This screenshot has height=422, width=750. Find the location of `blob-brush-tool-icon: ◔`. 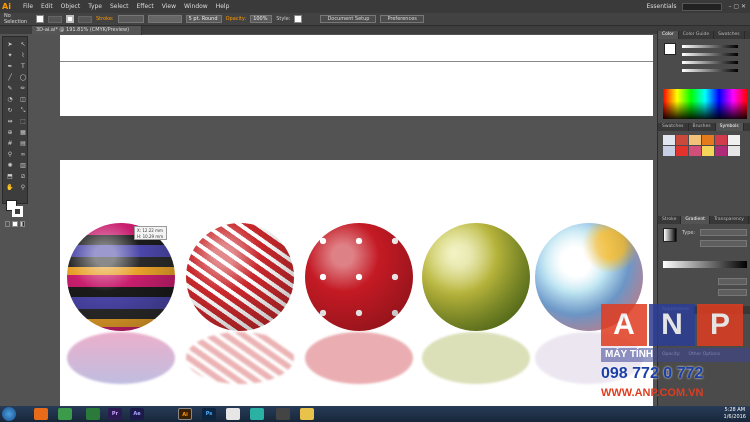

blob-brush-tool-icon: ◔ is located at coordinates (10, 100).